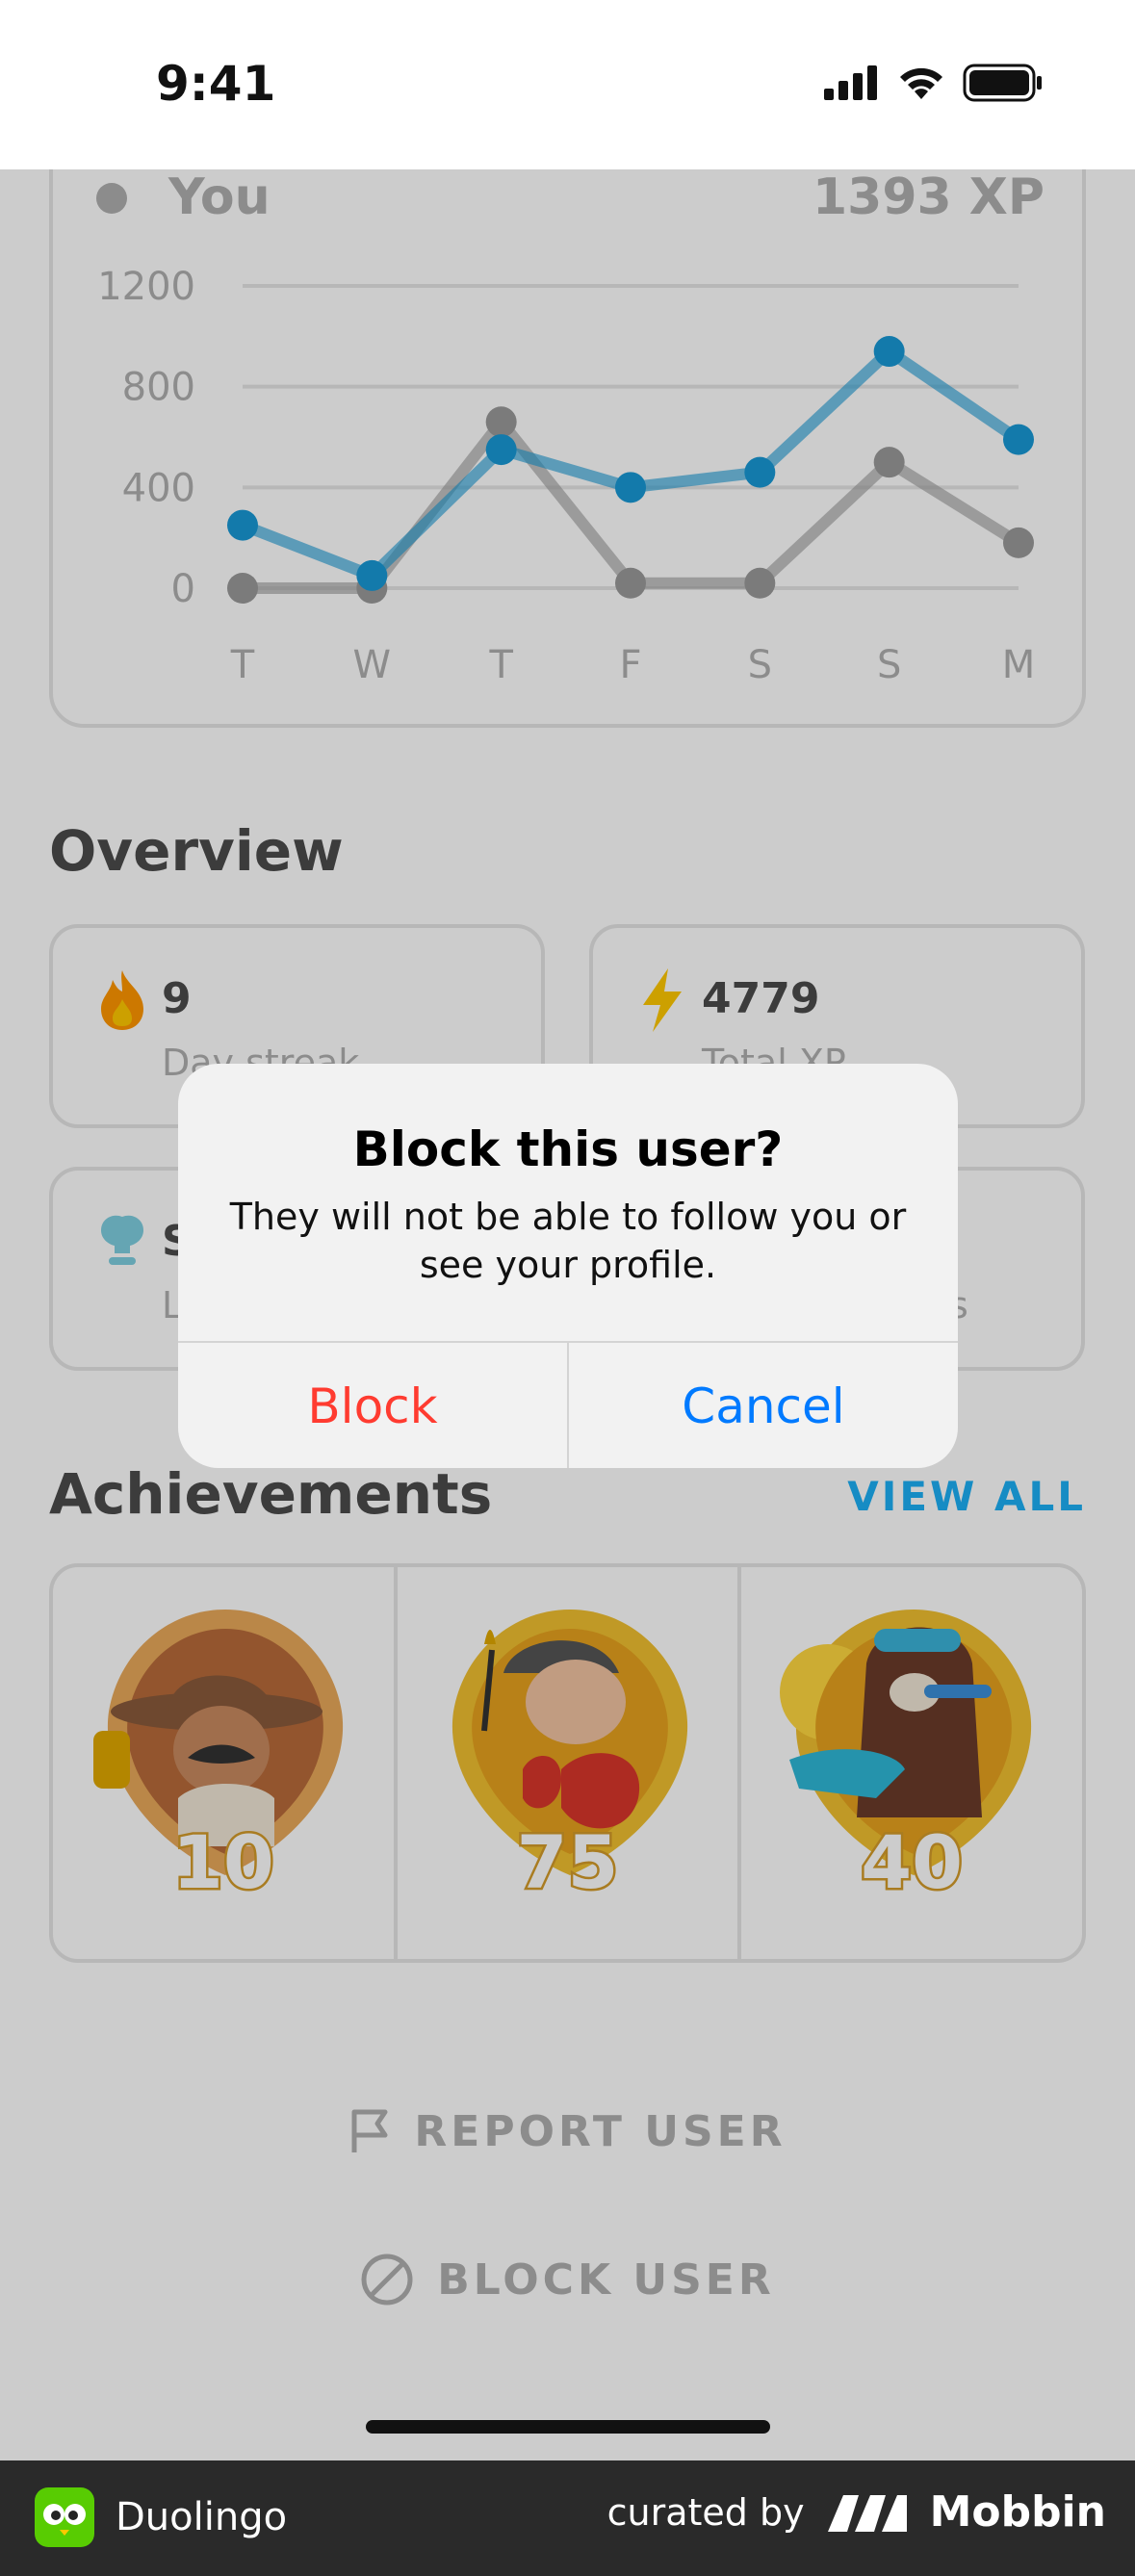  What do you see at coordinates (568, 1149) in the screenshot?
I see `alert-title: Block this user?` at bounding box center [568, 1149].